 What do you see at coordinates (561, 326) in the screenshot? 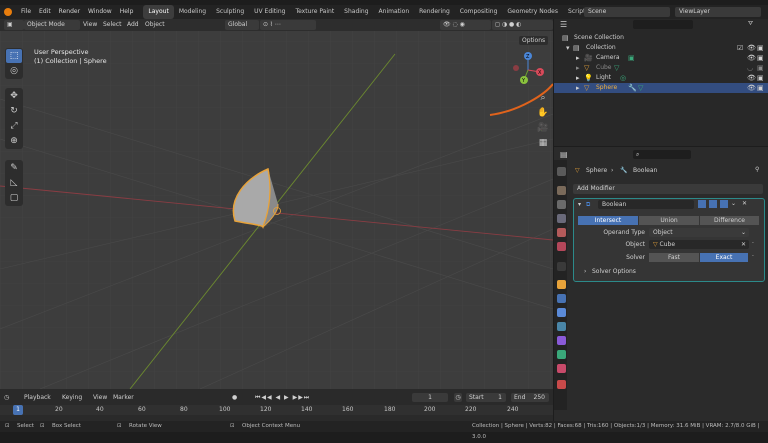
I see `physics-tab-icon` at bounding box center [561, 326].